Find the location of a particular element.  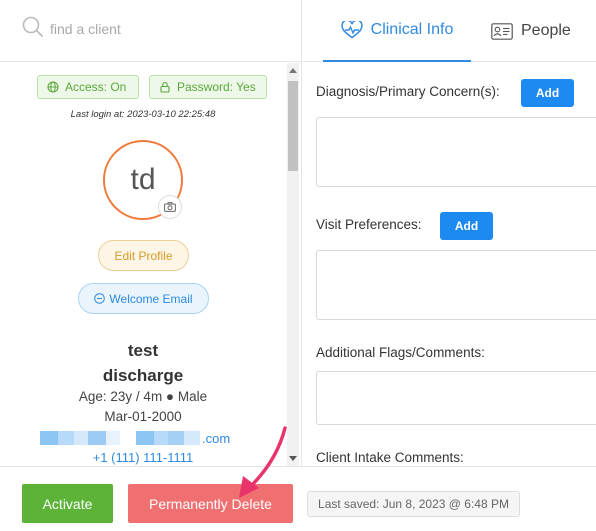

client-email: .com is located at coordinates (135, 438).